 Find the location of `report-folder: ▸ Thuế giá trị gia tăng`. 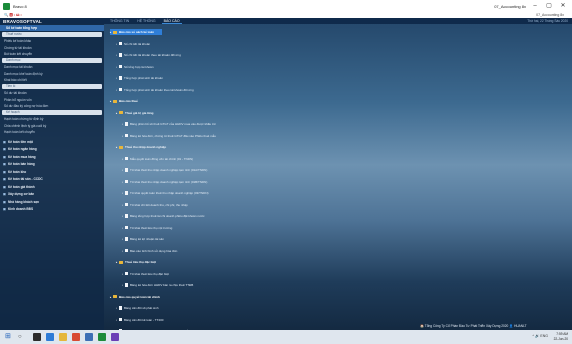

report-folder: ▸ Thuế giá trị gia tăng is located at coordinates (135, 113).